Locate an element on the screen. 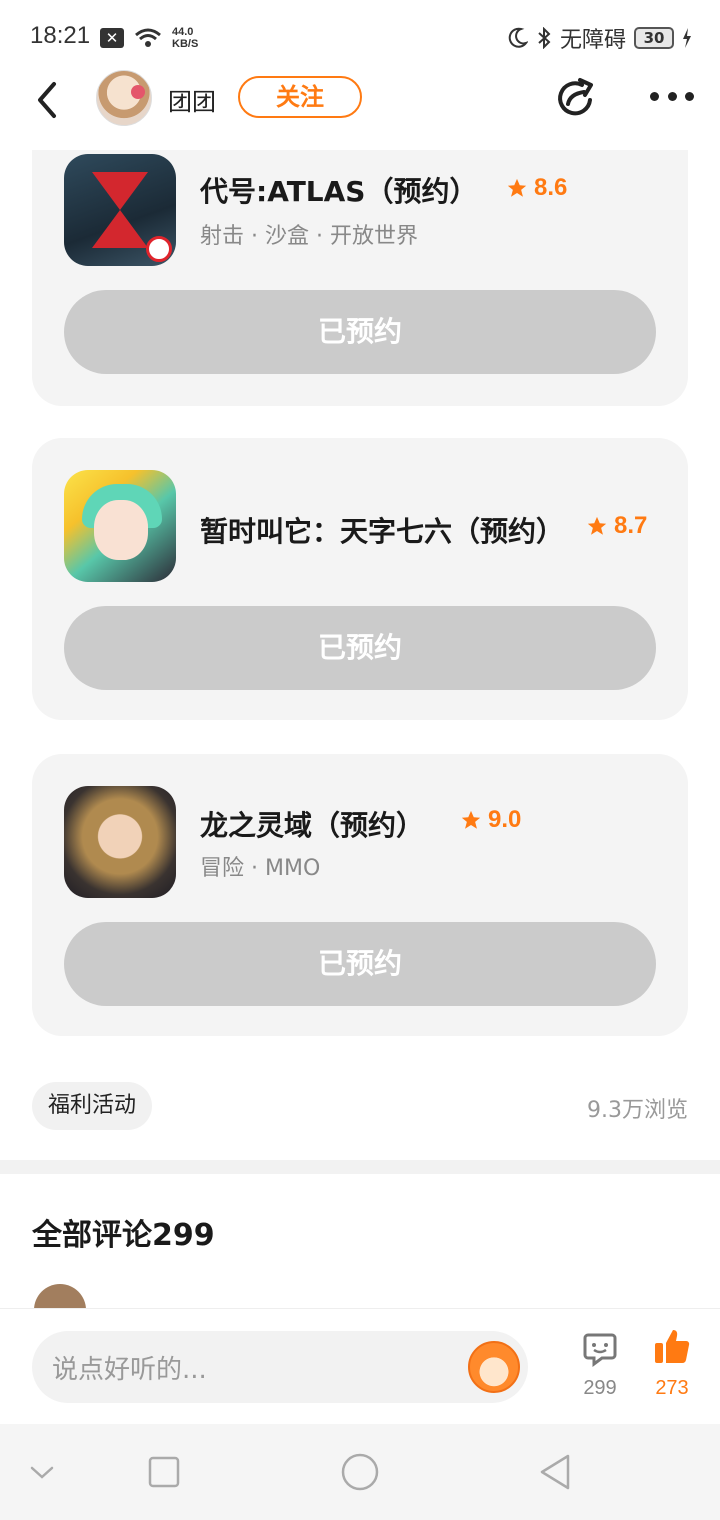 The height and width of the screenshot is (1520, 720). net-speed: 44.0 KB/S is located at coordinates (185, 38).